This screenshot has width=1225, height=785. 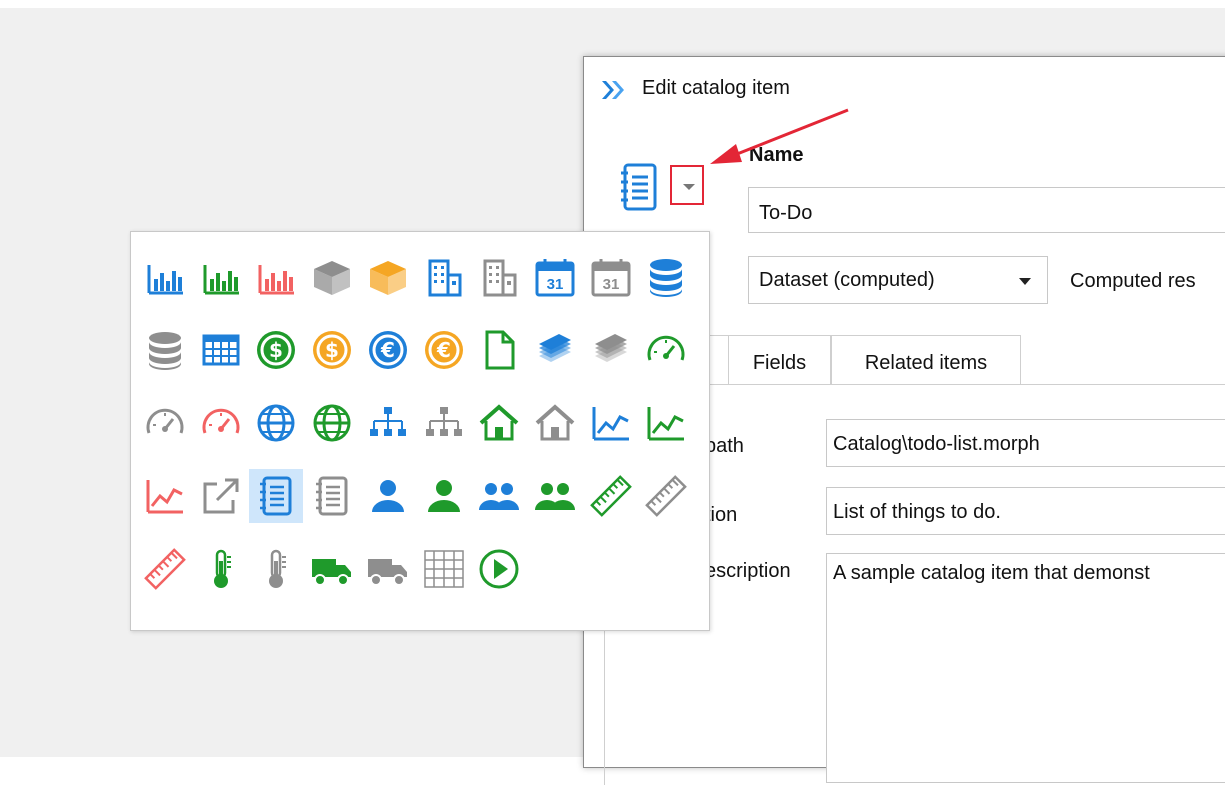 I want to click on description-textarea: A sample catalog item that demonst, so click(x=1025, y=668).